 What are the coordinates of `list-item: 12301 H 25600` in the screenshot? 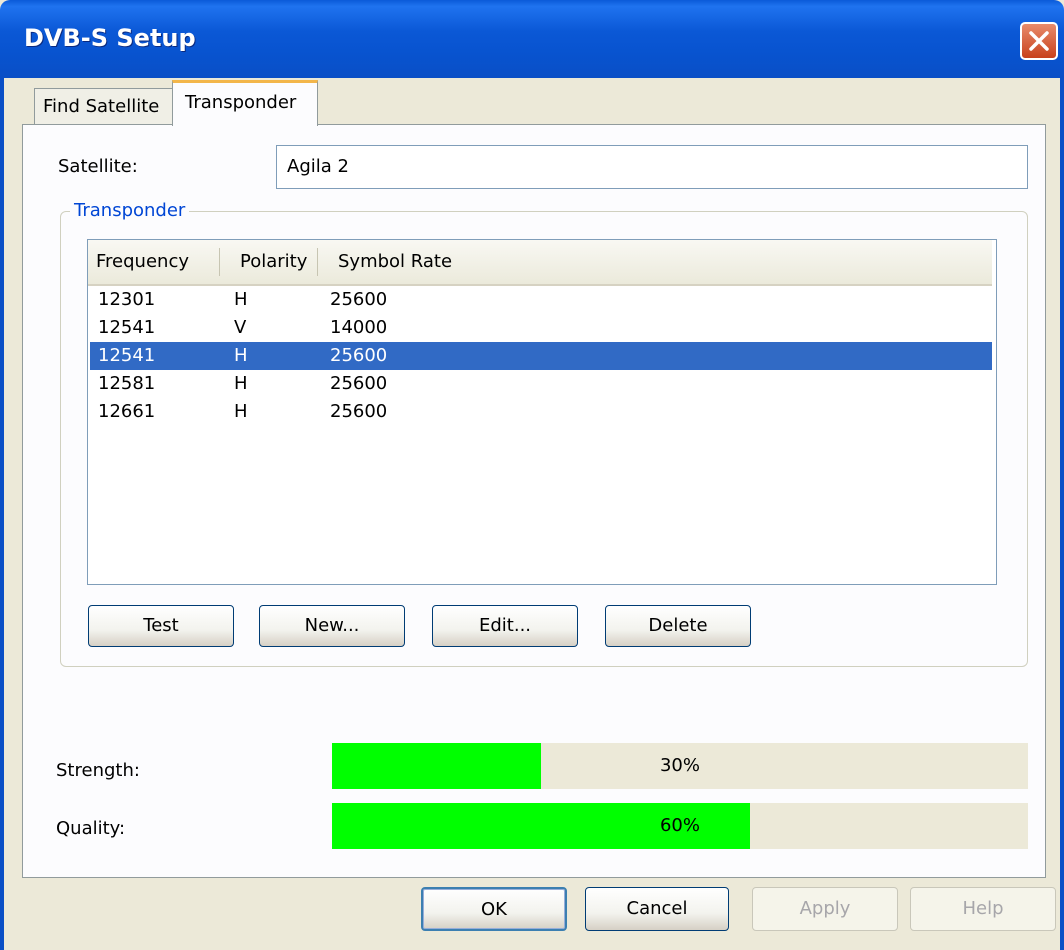 It's located at (541, 300).